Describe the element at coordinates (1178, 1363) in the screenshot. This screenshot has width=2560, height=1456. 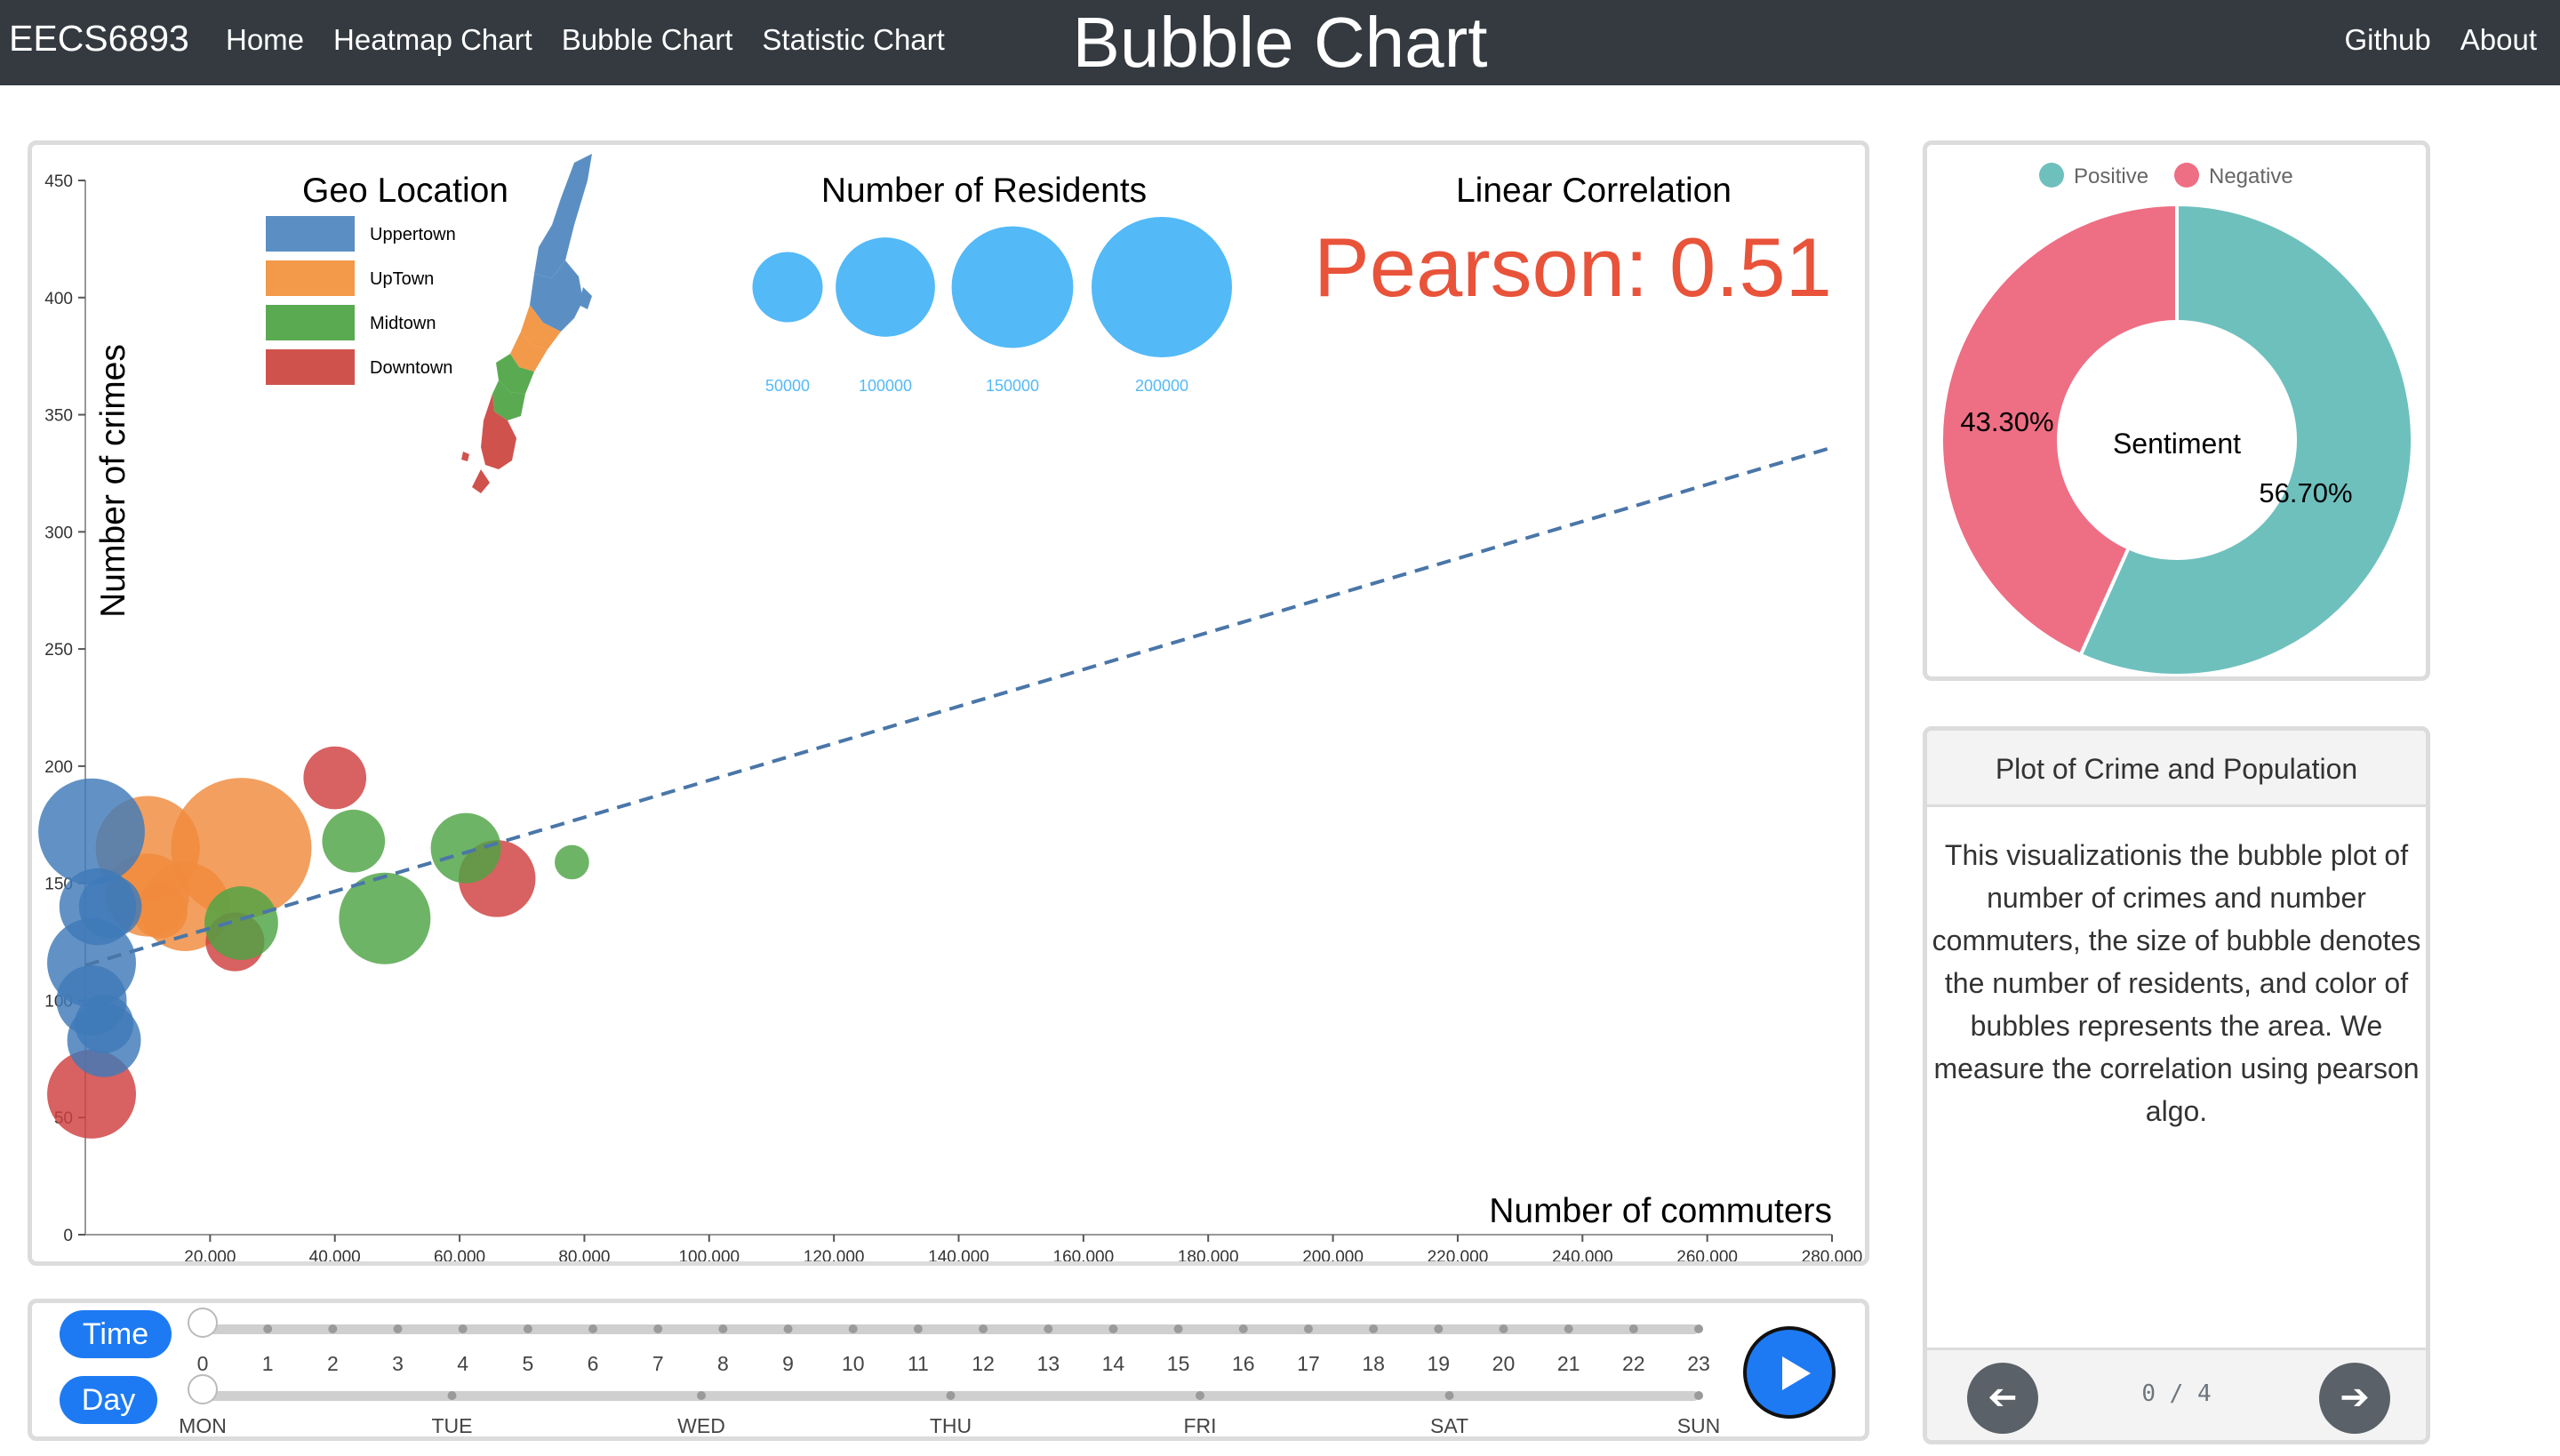
I see `time-slider-label: 15` at that location.